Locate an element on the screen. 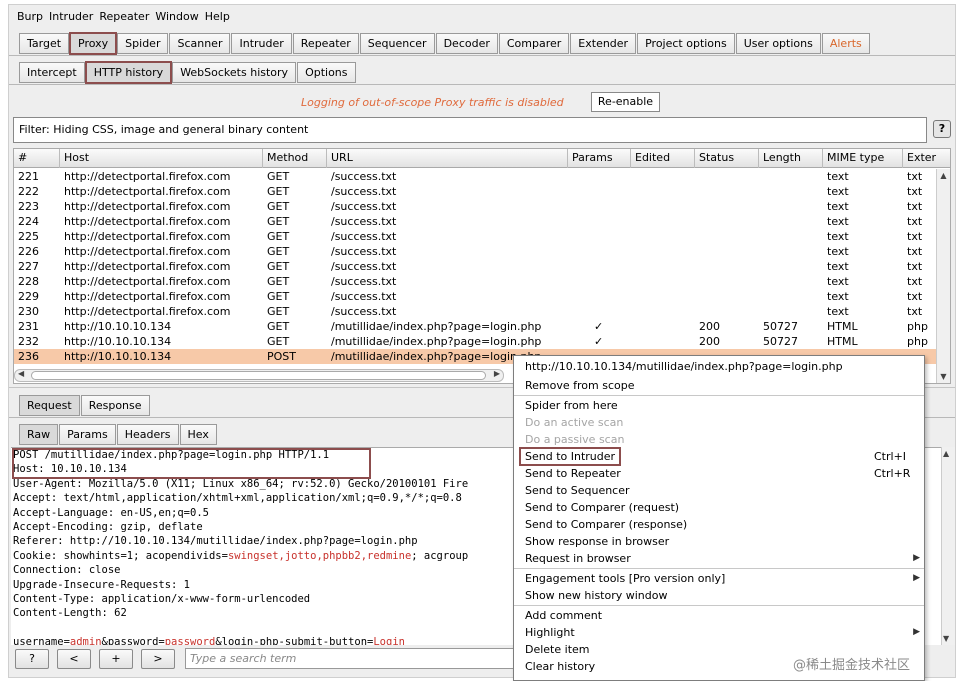 This screenshot has height=681, width=963. menu-item-send-to-sequencer: Send to Sequencer is located at coordinates (719, 490).